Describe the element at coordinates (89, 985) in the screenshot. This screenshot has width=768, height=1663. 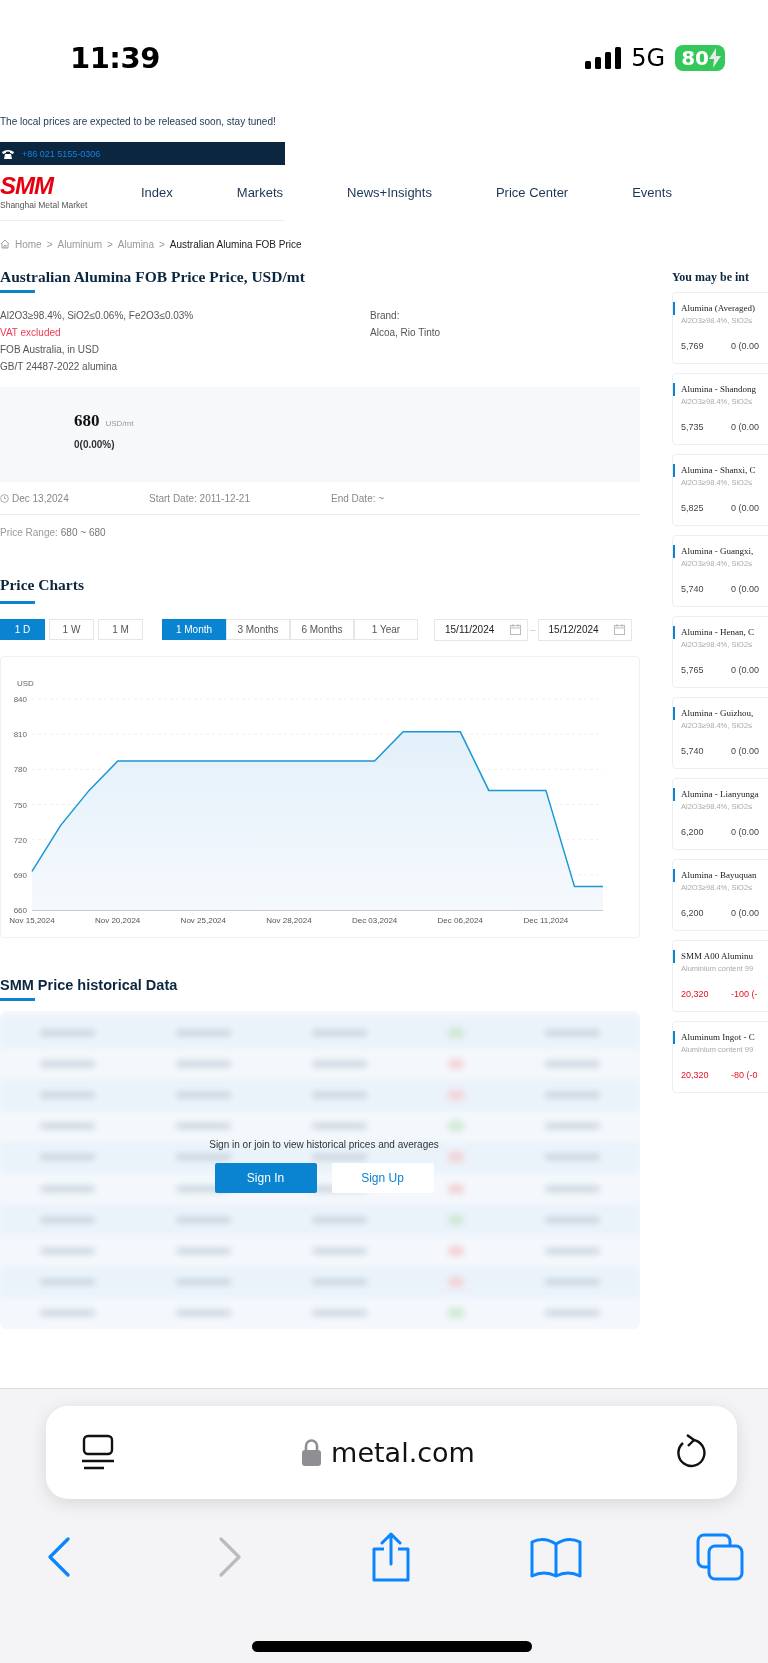
I see `section-title: SMM Price historical Data` at that location.